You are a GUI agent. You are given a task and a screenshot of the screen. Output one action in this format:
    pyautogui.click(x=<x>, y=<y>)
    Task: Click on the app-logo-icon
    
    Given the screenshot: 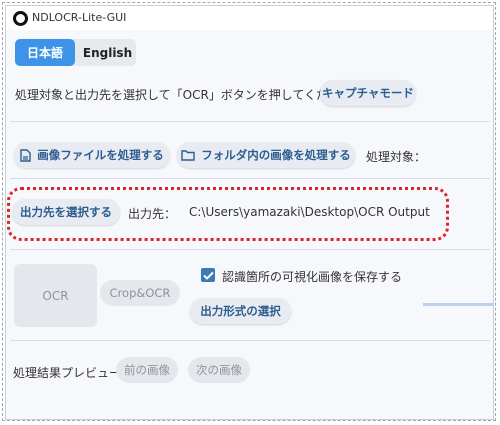 What is the action you would take?
    pyautogui.click(x=20, y=18)
    